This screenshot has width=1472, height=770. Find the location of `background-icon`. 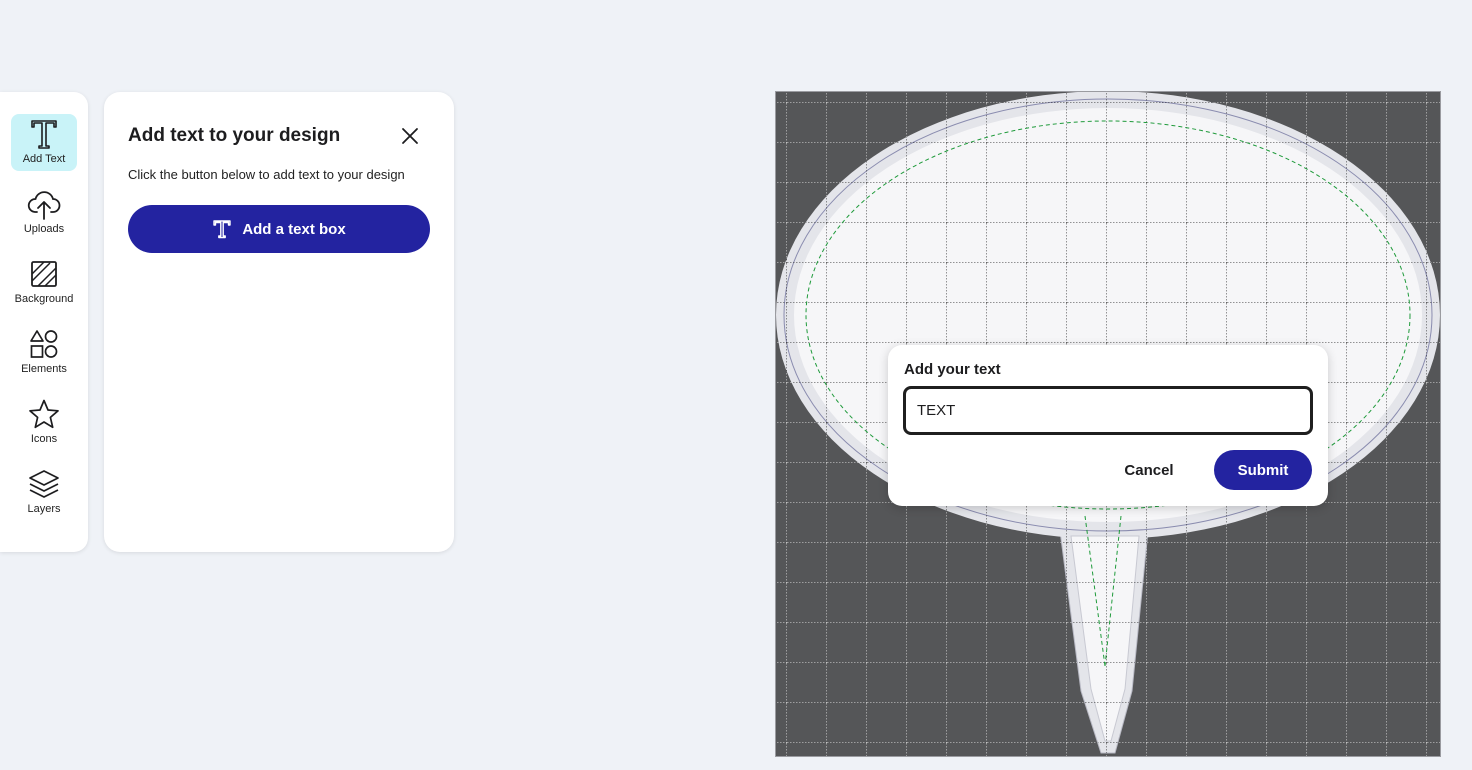

background-icon is located at coordinates (44, 274).